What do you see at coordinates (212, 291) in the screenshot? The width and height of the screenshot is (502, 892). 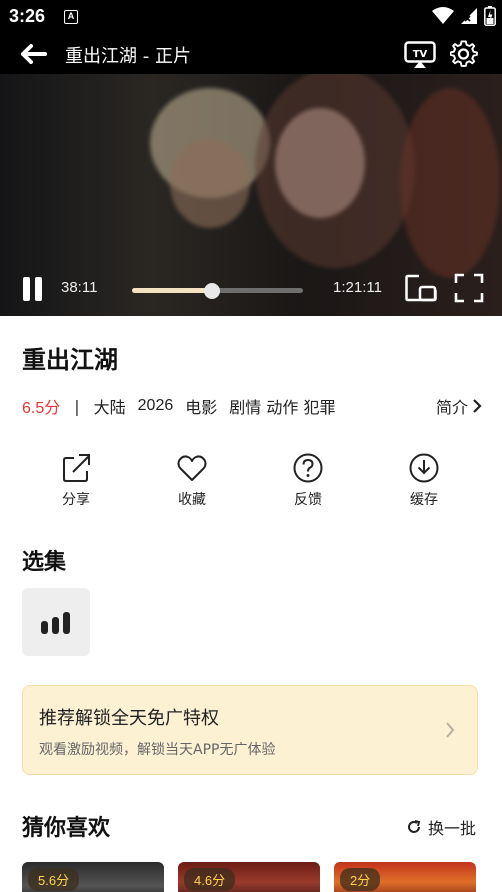 I see `progress-thumb` at bounding box center [212, 291].